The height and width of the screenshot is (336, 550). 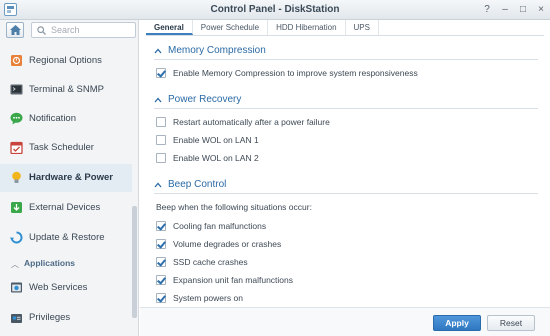 What do you see at coordinates (16, 318) in the screenshot?
I see `privileges-icon` at bounding box center [16, 318].